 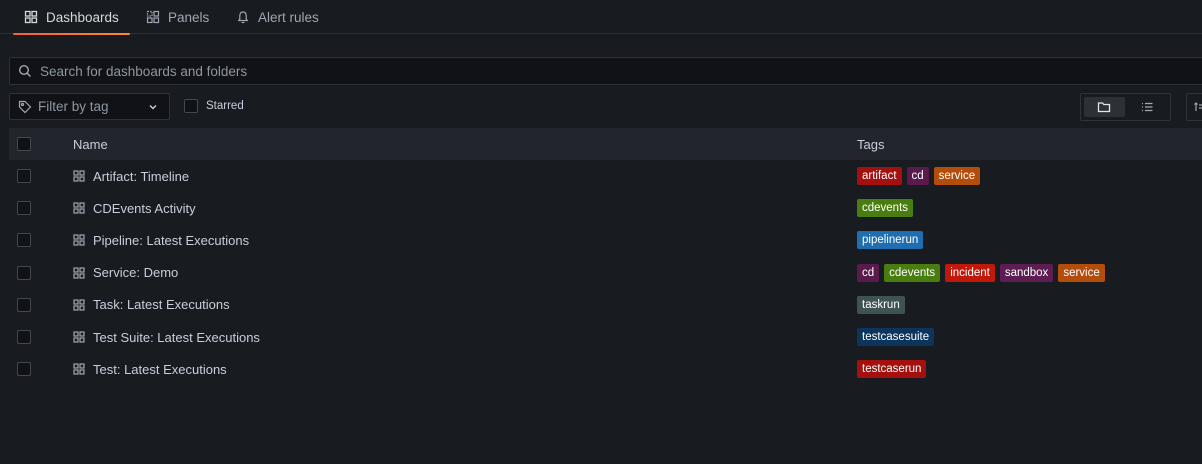 I want to click on dashboard-title-link: CDEvents Activity, so click(x=144, y=208).